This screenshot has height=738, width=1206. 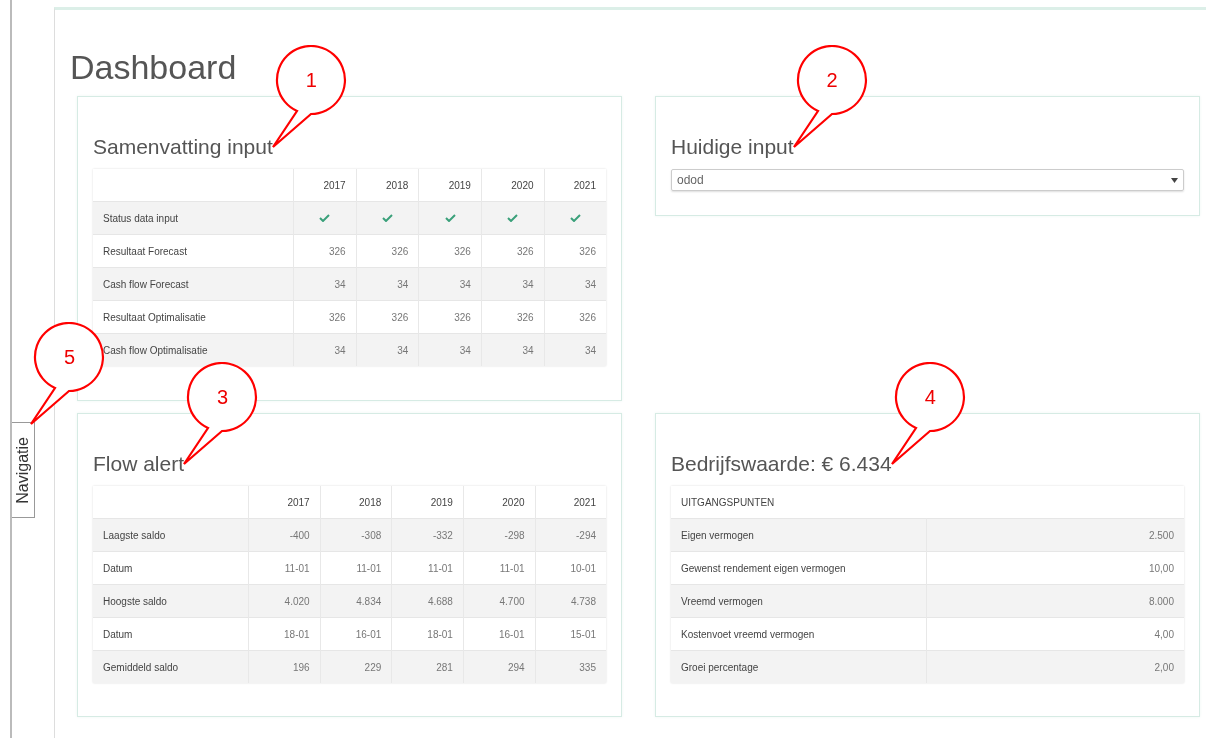 I want to click on callout-number: 3, so click(x=223, y=396).